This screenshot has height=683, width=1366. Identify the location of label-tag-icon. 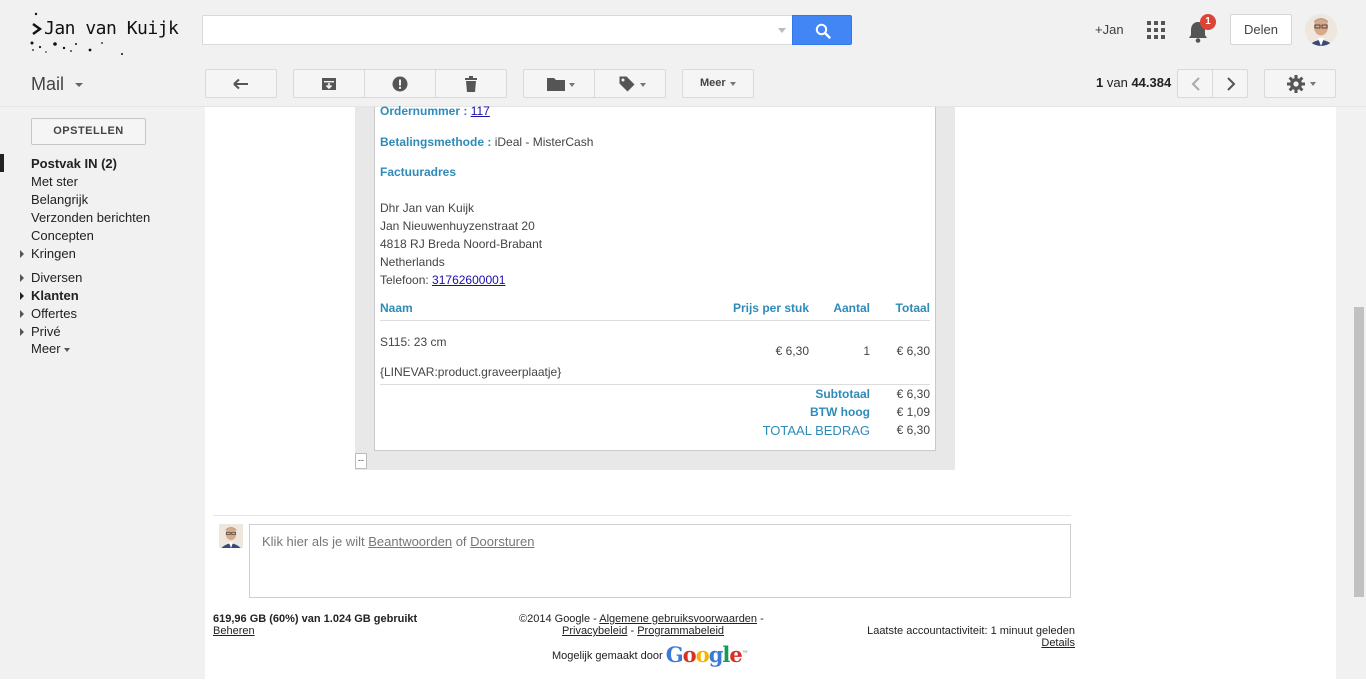
(627, 83).